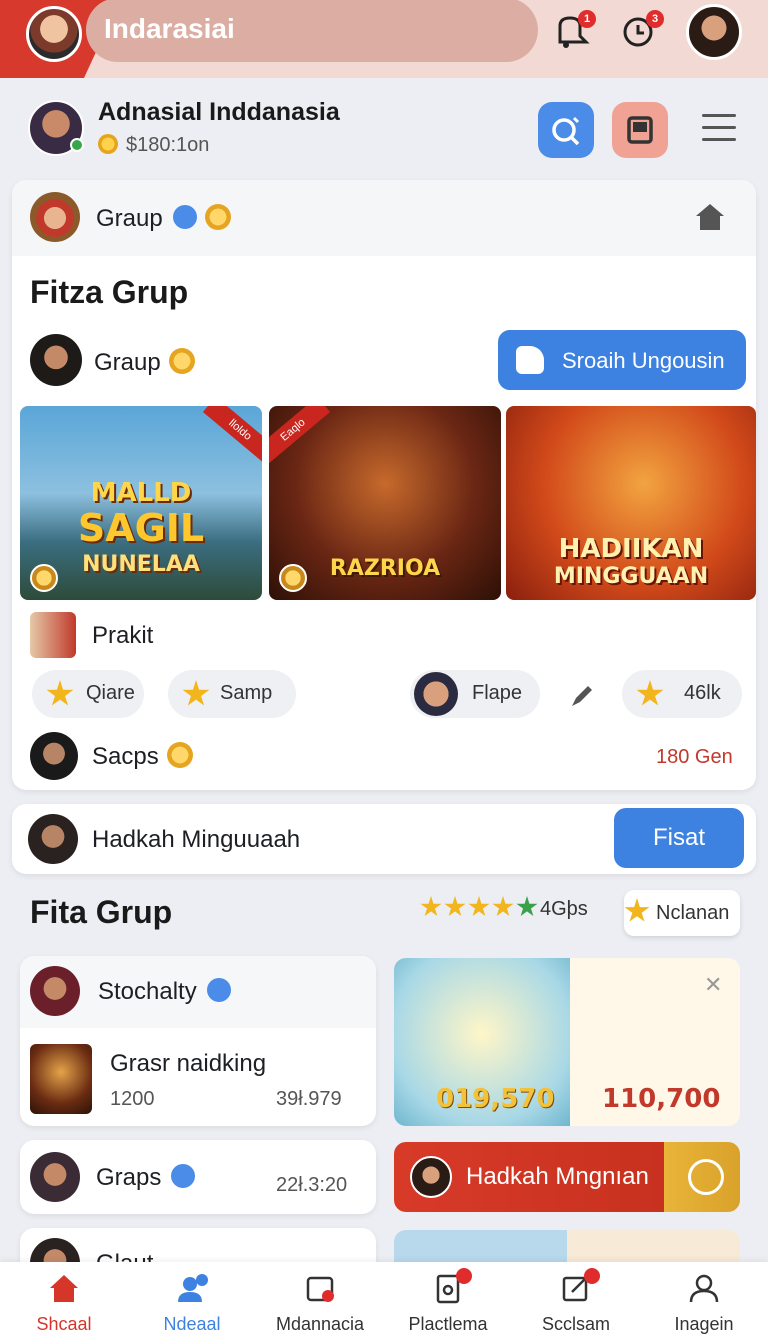  What do you see at coordinates (193, 1288) in the screenshot?
I see `users-icon` at bounding box center [193, 1288].